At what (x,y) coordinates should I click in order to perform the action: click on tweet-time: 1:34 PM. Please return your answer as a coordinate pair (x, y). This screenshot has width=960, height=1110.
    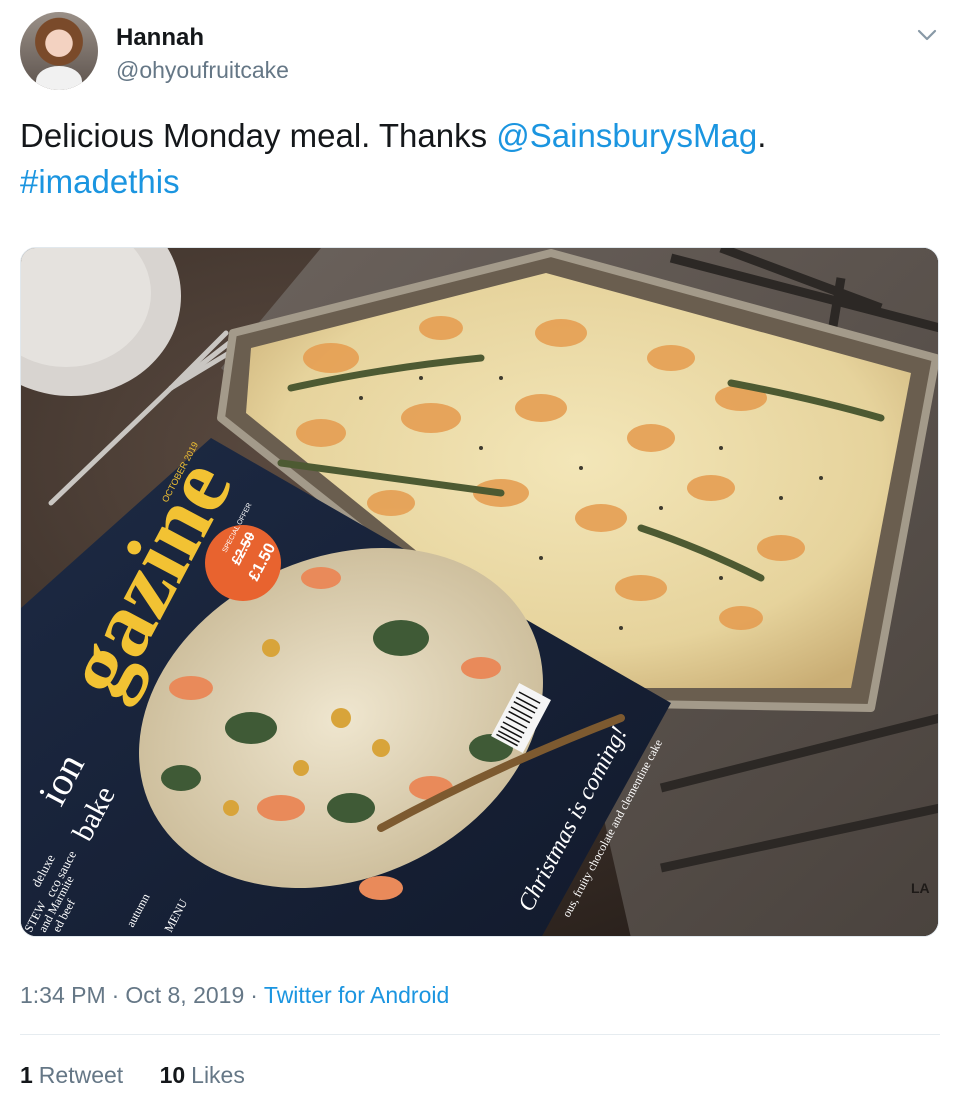
    Looking at the image, I should click on (63, 995).